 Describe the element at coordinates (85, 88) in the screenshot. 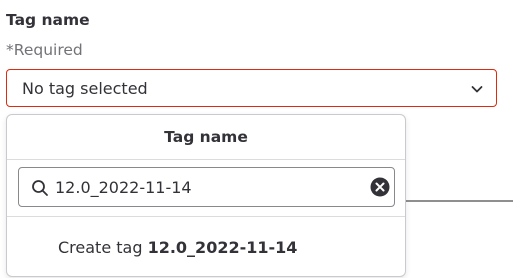

I see `tag-select-value: No tag selected` at that location.